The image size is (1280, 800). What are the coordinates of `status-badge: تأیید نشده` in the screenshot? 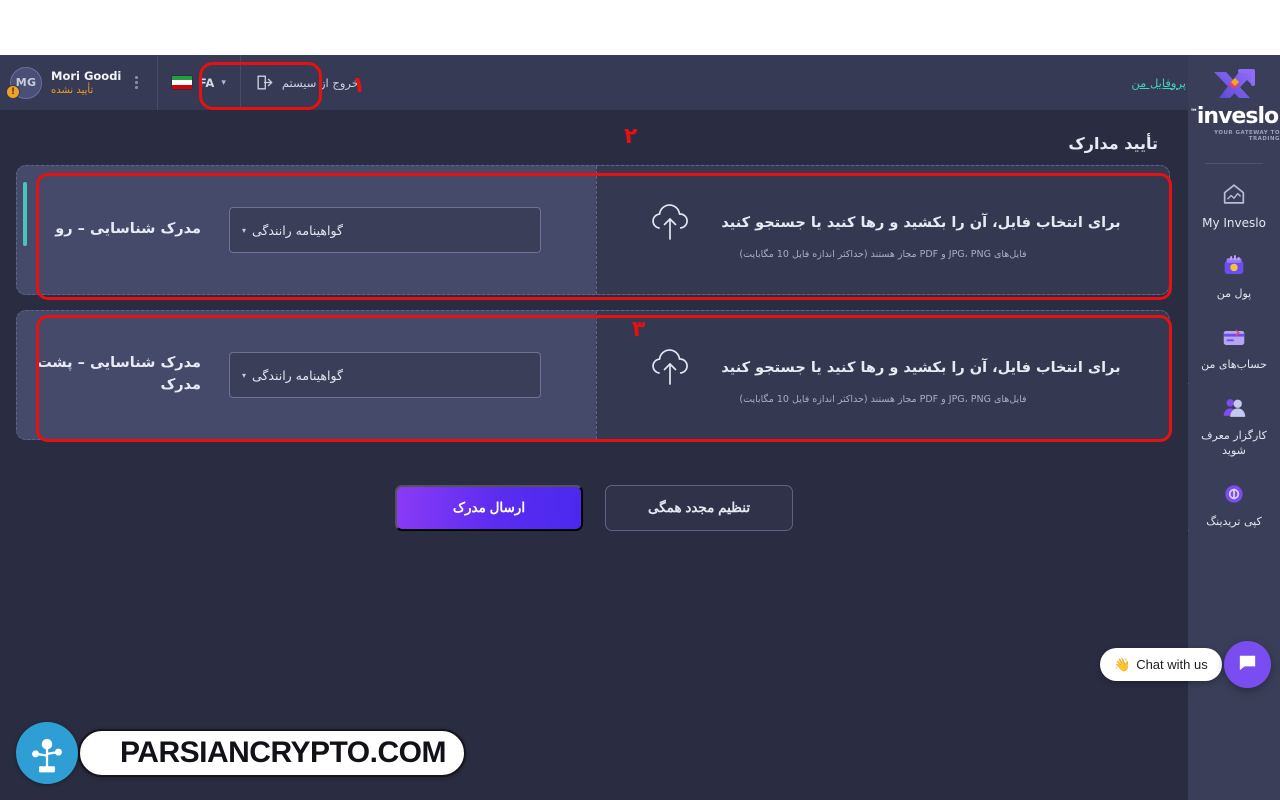 It's located at (72, 90).